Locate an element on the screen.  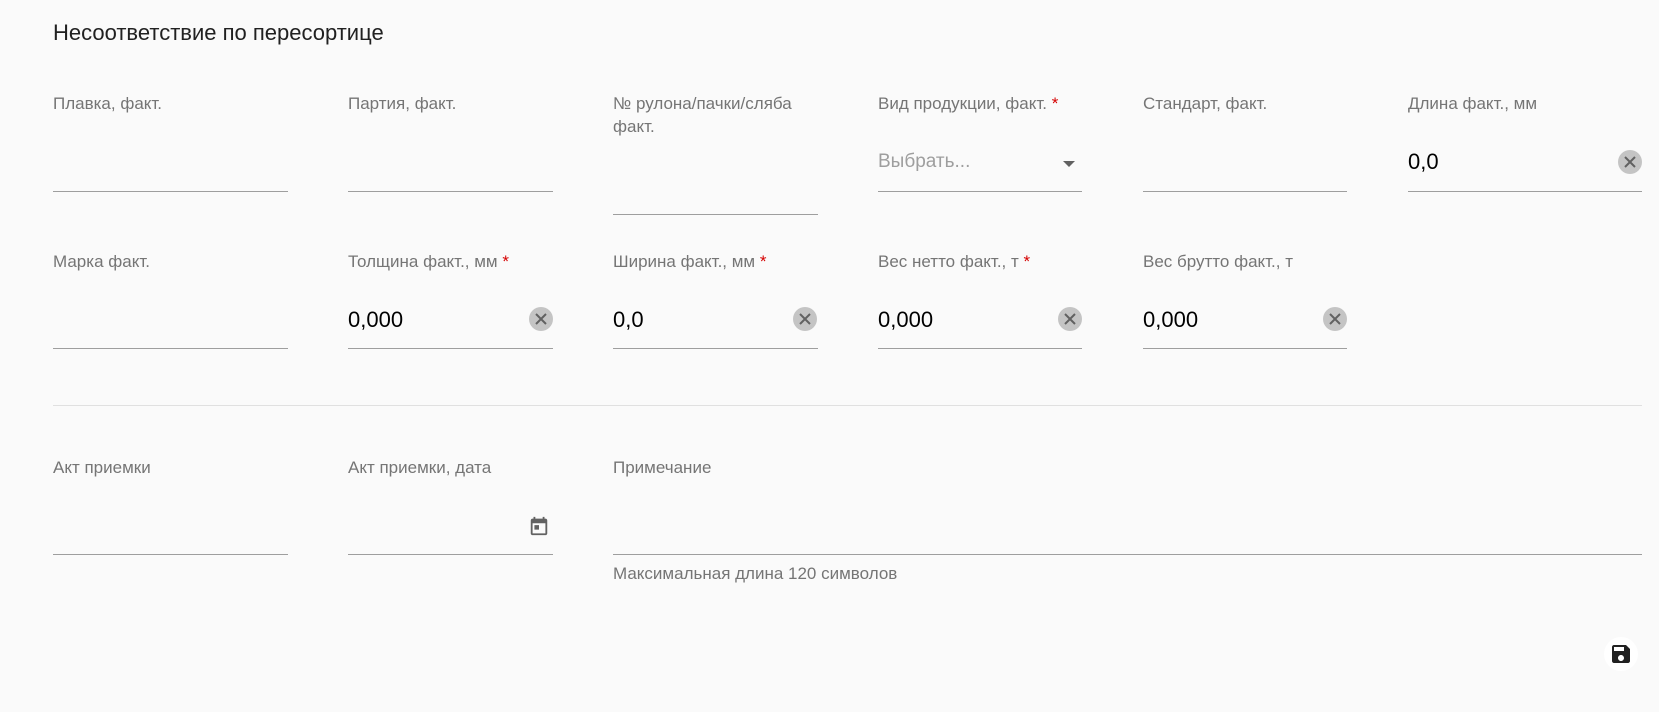
width-clear-button is located at coordinates (805, 319).